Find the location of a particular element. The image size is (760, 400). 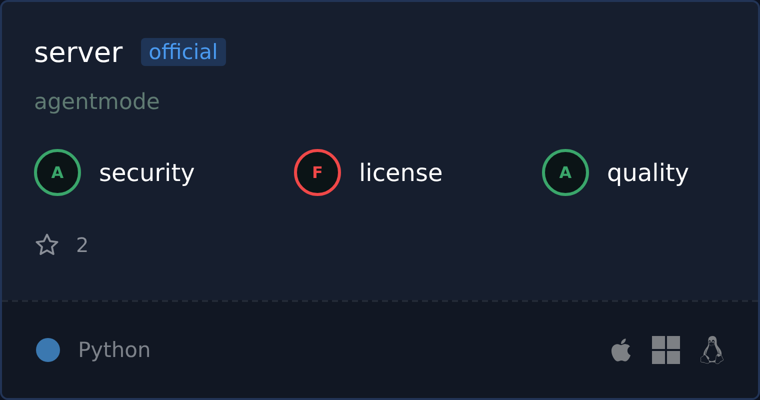

score-label: quality is located at coordinates (648, 172).